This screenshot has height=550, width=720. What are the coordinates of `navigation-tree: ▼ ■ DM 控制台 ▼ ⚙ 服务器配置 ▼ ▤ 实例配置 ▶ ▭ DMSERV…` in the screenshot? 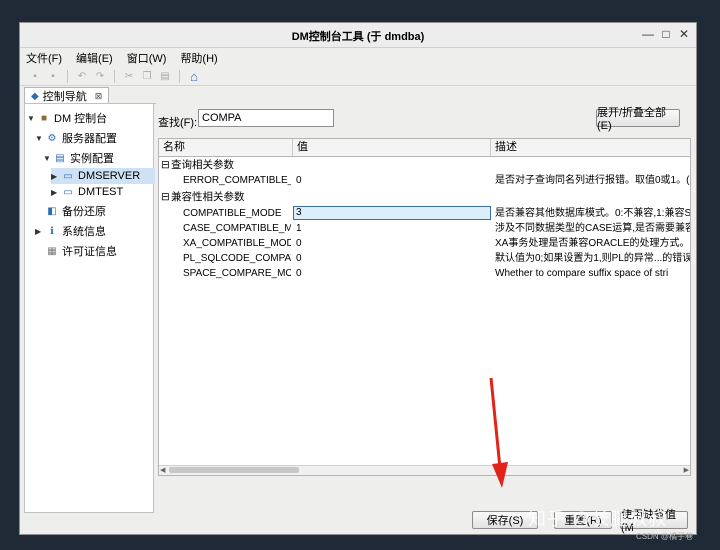 It's located at (89, 308).